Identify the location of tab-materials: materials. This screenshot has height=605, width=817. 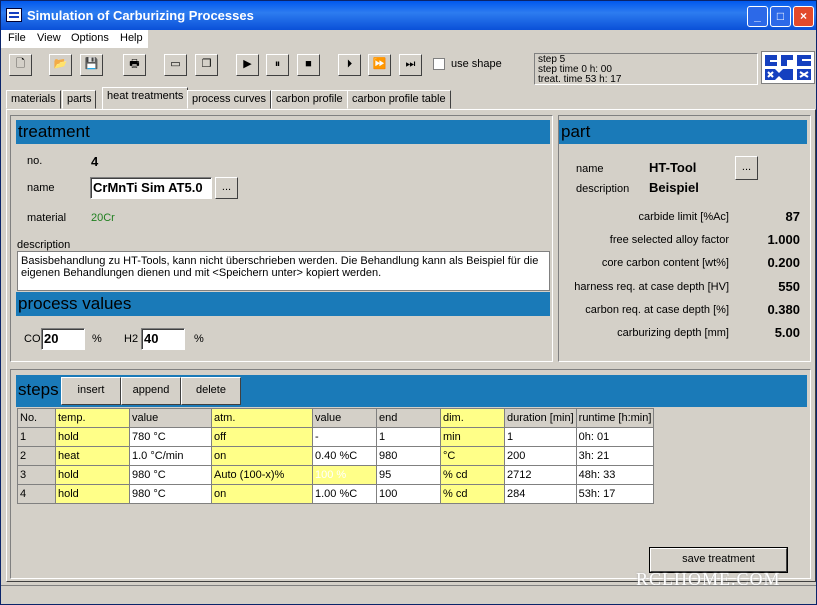
(33, 99).